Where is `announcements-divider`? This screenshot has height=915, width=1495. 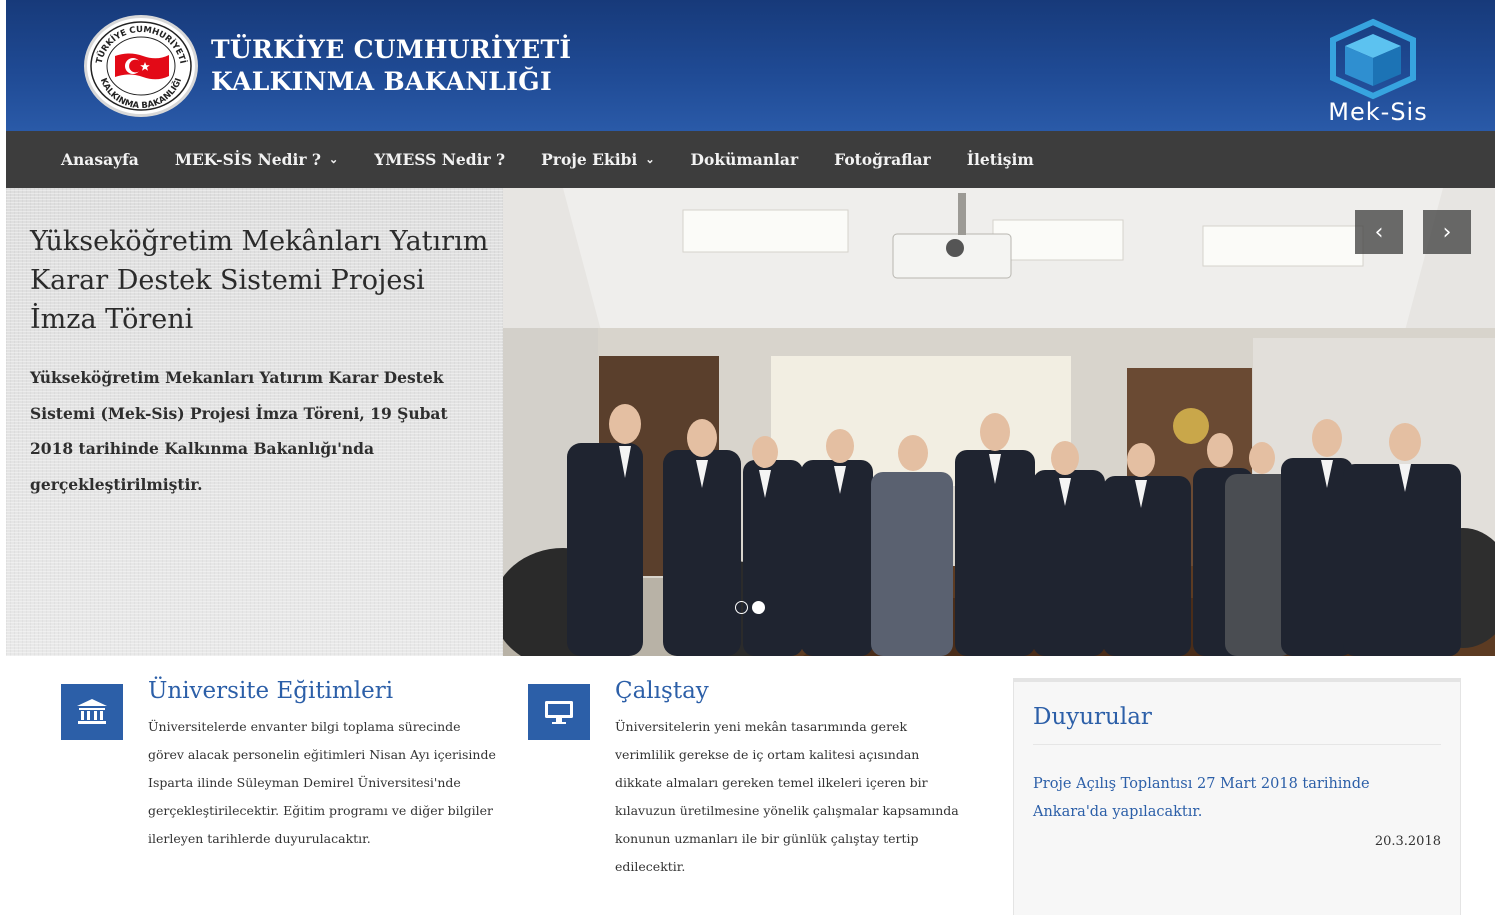 announcements-divider is located at coordinates (1237, 744).